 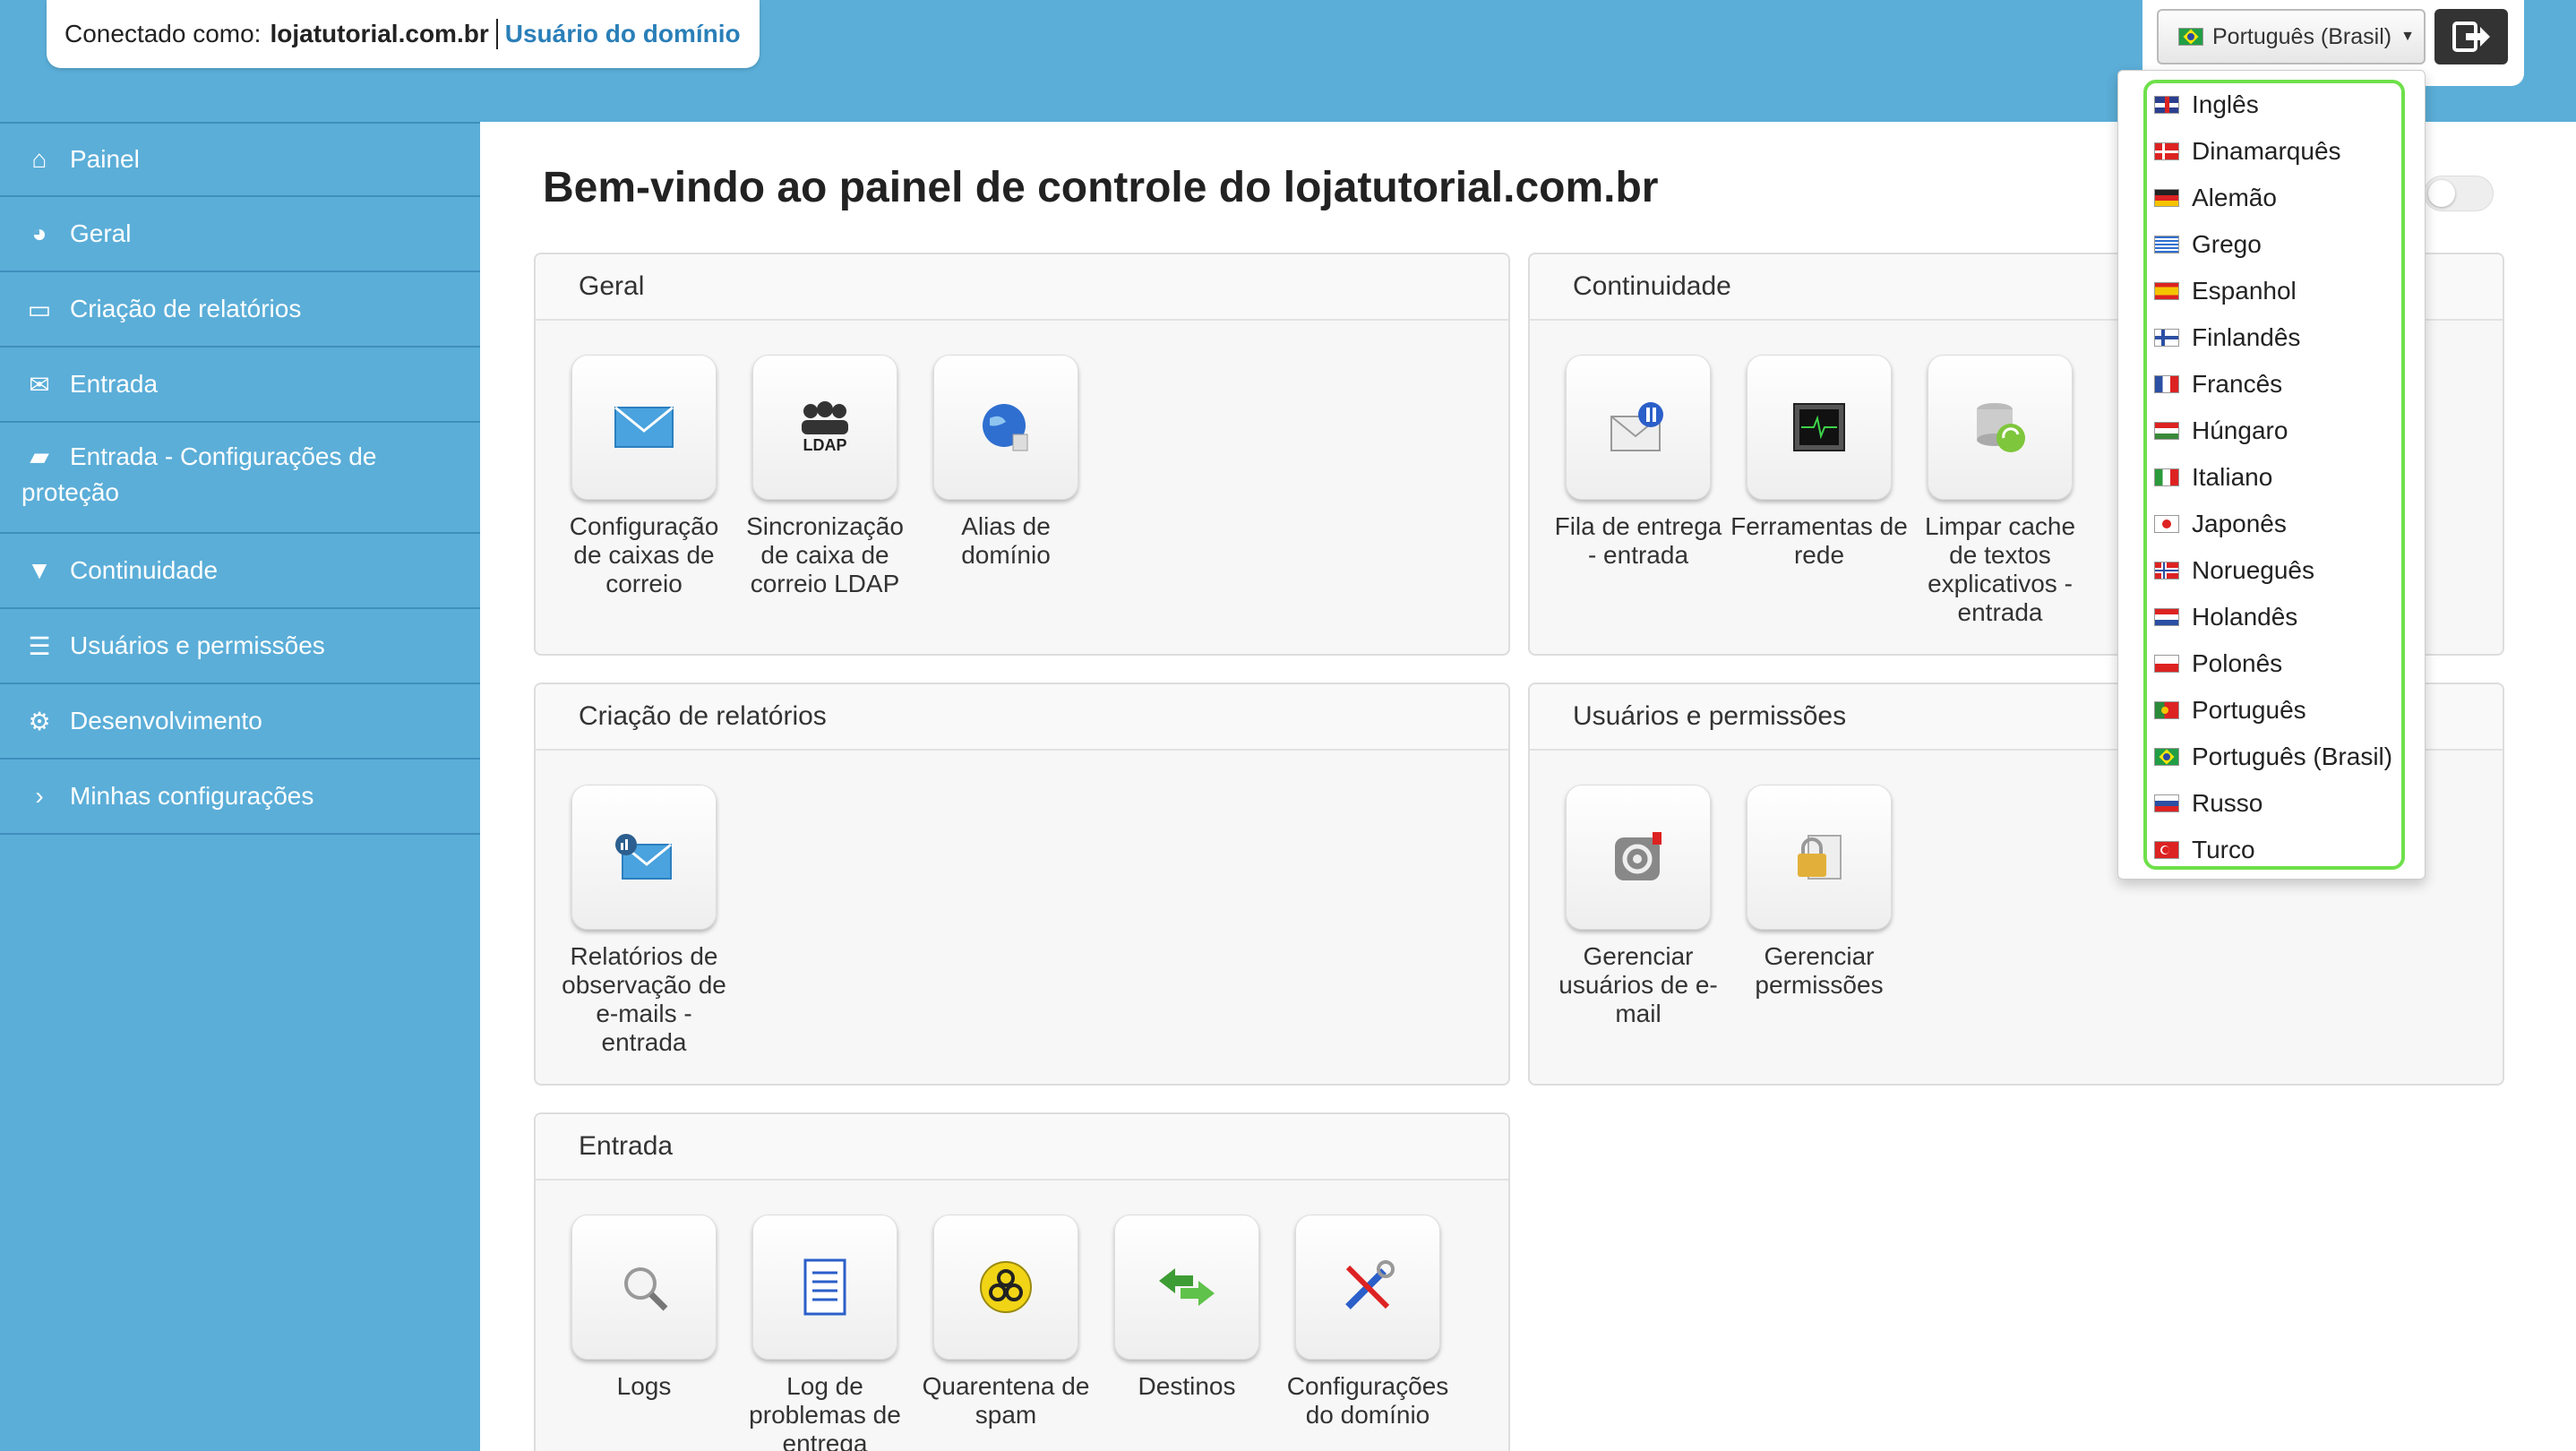 I want to click on language-label: Turco, so click(x=2223, y=849).